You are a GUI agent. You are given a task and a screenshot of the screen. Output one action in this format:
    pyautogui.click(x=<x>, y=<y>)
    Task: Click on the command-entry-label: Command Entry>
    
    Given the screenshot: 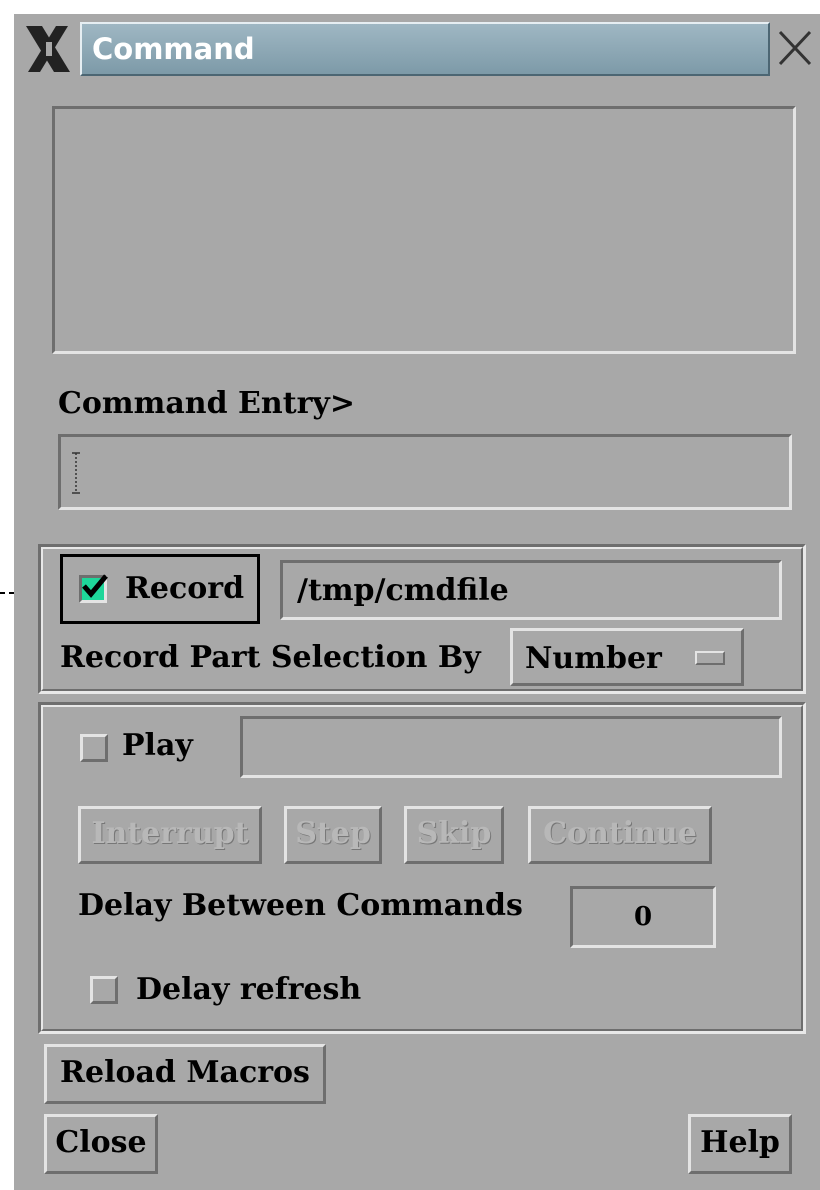 What is the action you would take?
    pyautogui.click(x=206, y=403)
    